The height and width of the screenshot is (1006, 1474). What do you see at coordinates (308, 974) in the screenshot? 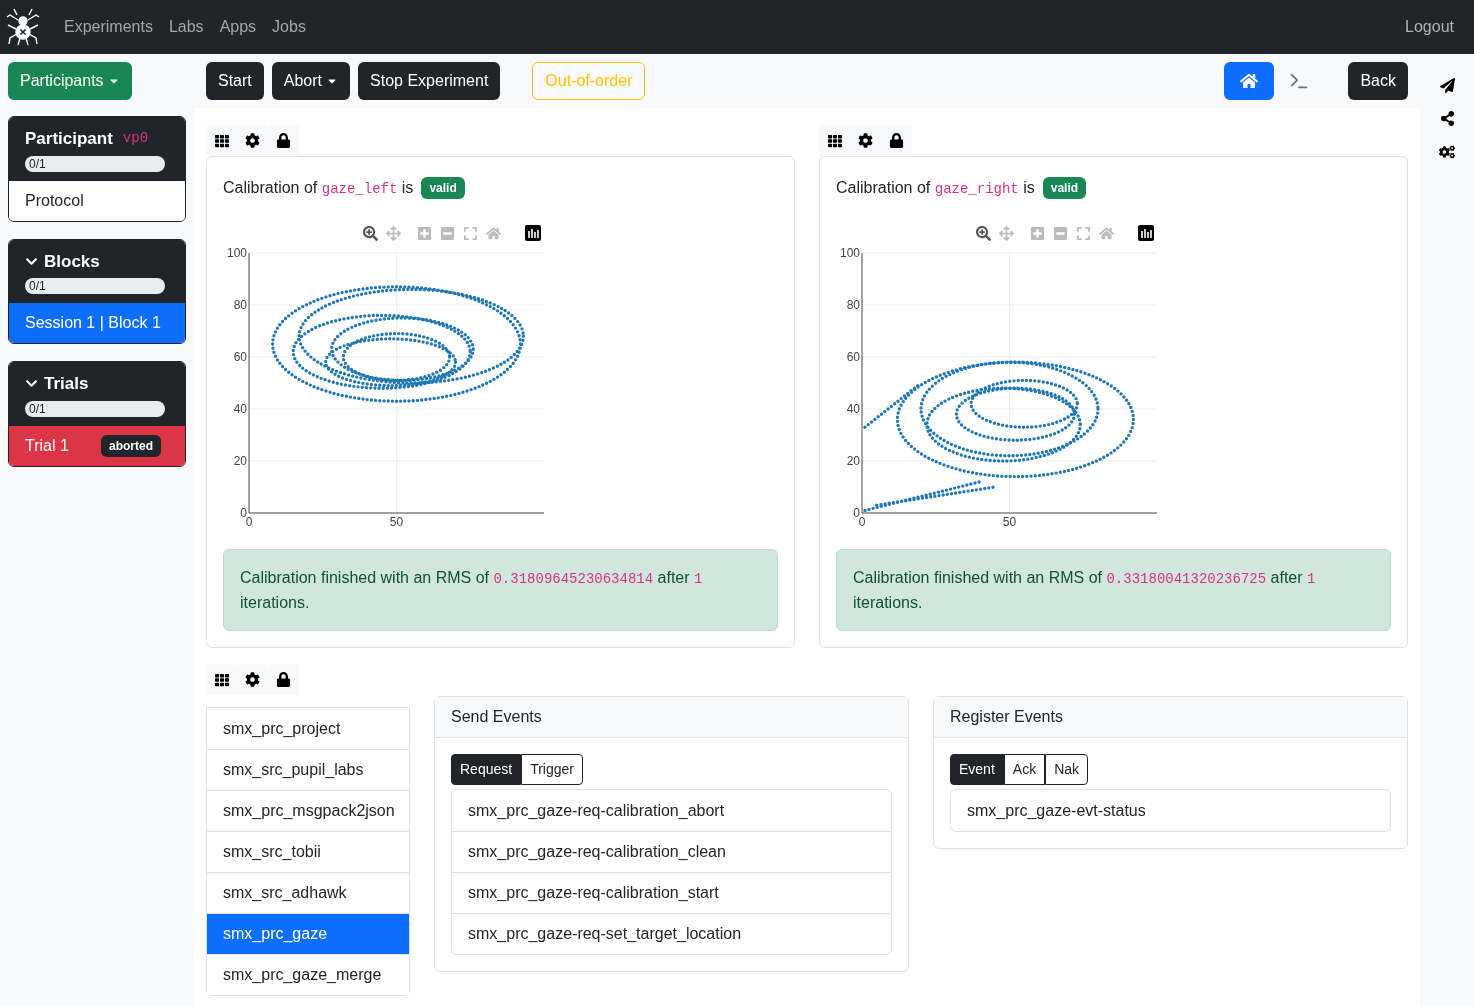
I see `module-item: smx_prc_gaze_merge` at bounding box center [308, 974].